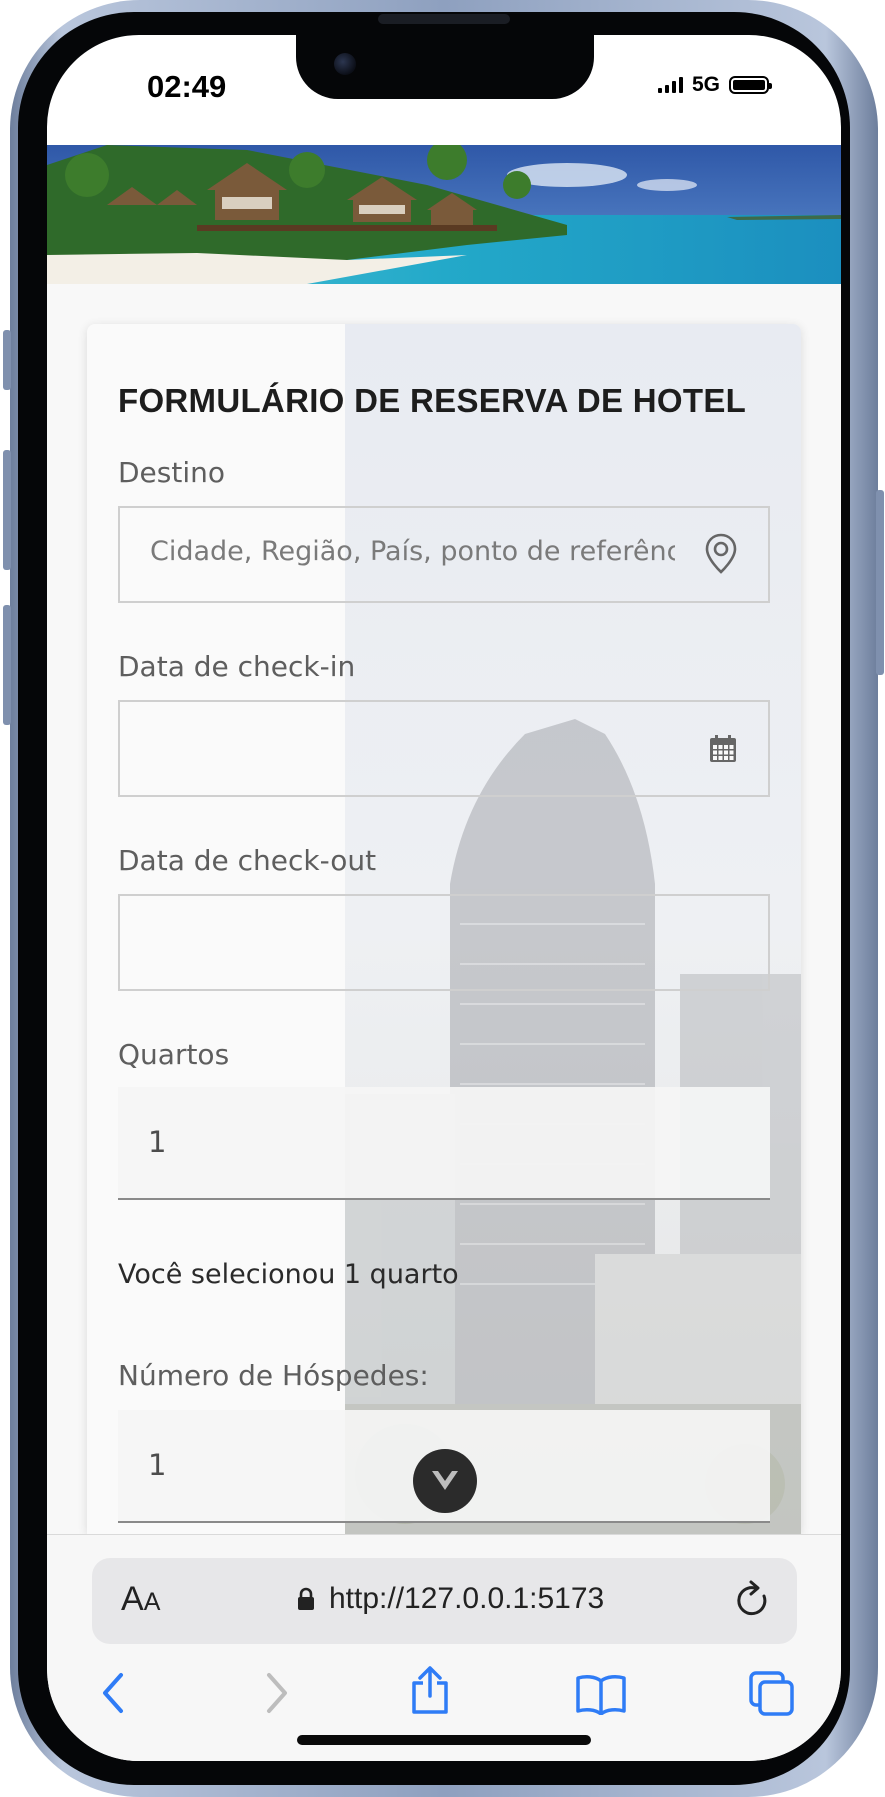 The height and width of the screenshot is (1797, 885). I want to click on destination-label: Destino, so click(172, 472).